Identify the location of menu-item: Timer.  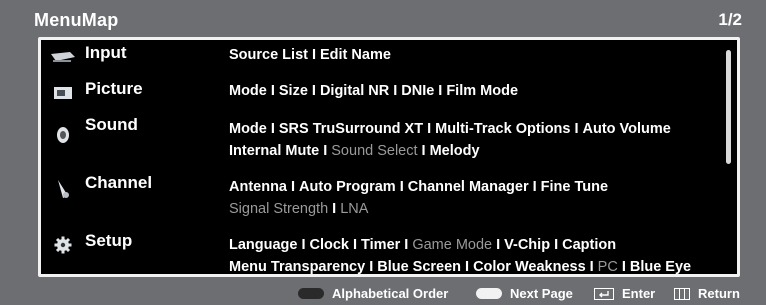
(380, 245).